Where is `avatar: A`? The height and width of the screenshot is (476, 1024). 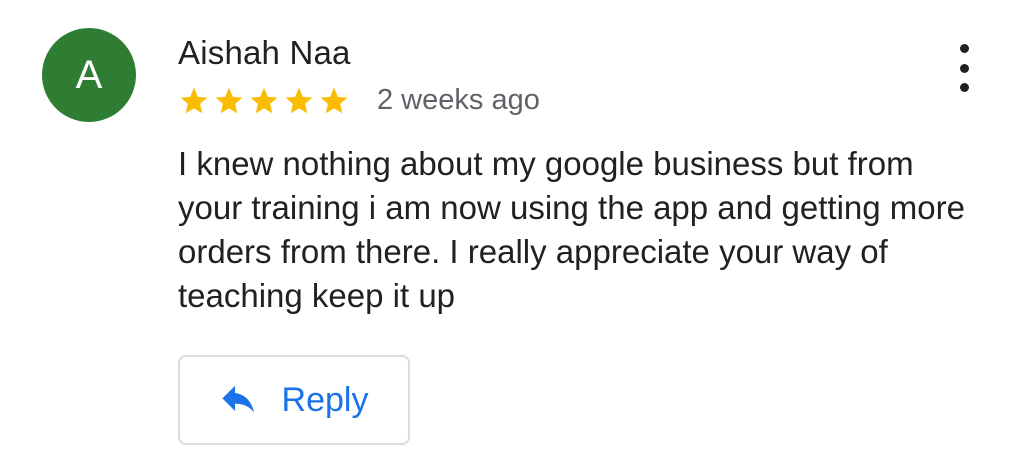 avatar: A is located at coordinates (89, 75).